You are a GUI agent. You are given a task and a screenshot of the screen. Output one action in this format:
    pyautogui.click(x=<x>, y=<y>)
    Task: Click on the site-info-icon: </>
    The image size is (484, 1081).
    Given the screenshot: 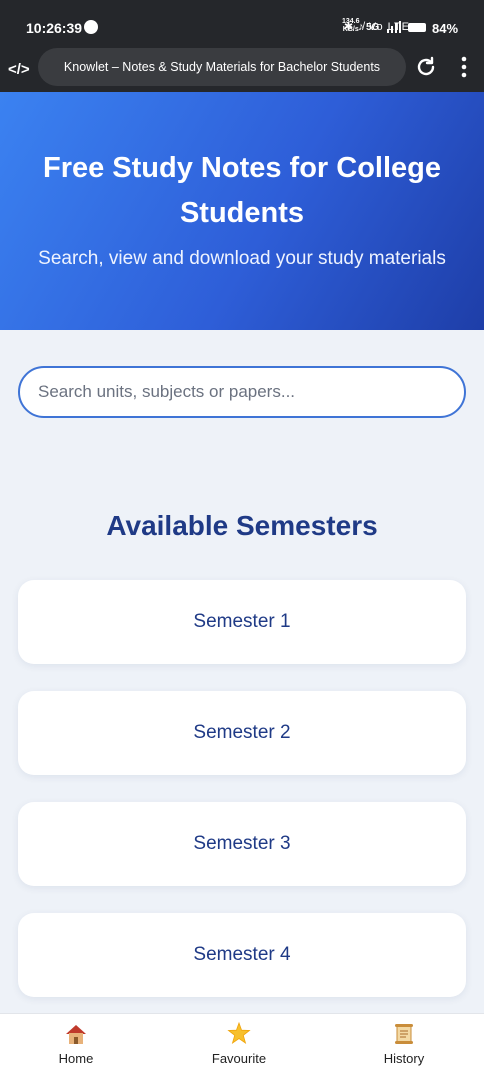 What is the action you would take?
    pyautogui.click(x=19, y=69)
    